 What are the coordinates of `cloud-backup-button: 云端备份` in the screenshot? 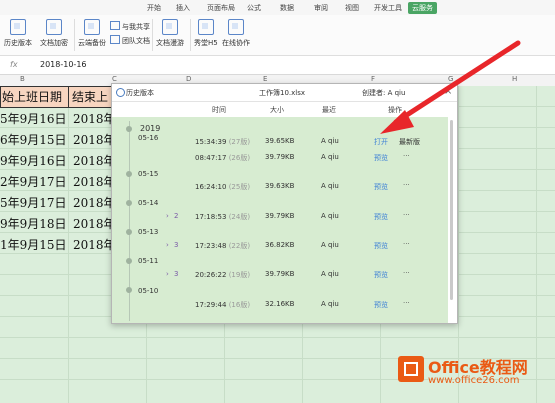 It's located at (92, 32).